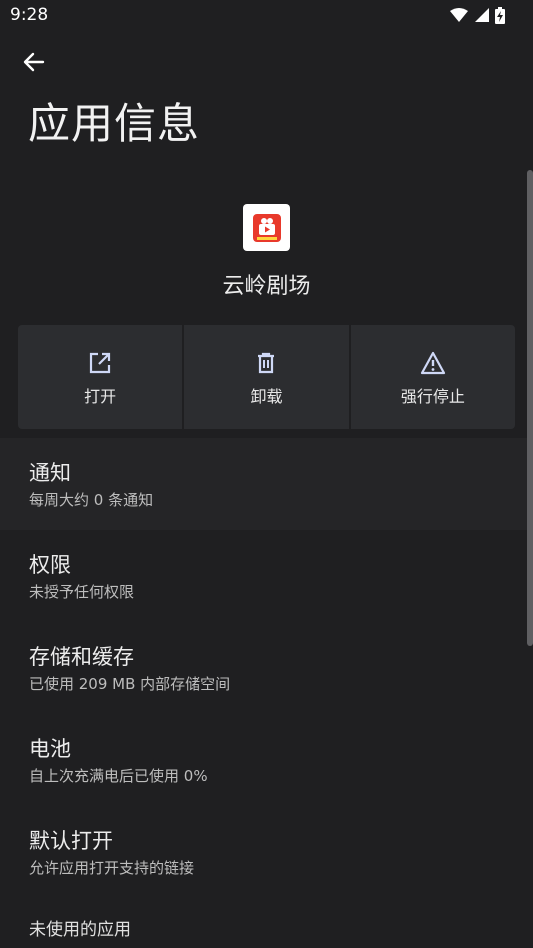  I want to click on settings-item-title: 电池, so click(50, 749).